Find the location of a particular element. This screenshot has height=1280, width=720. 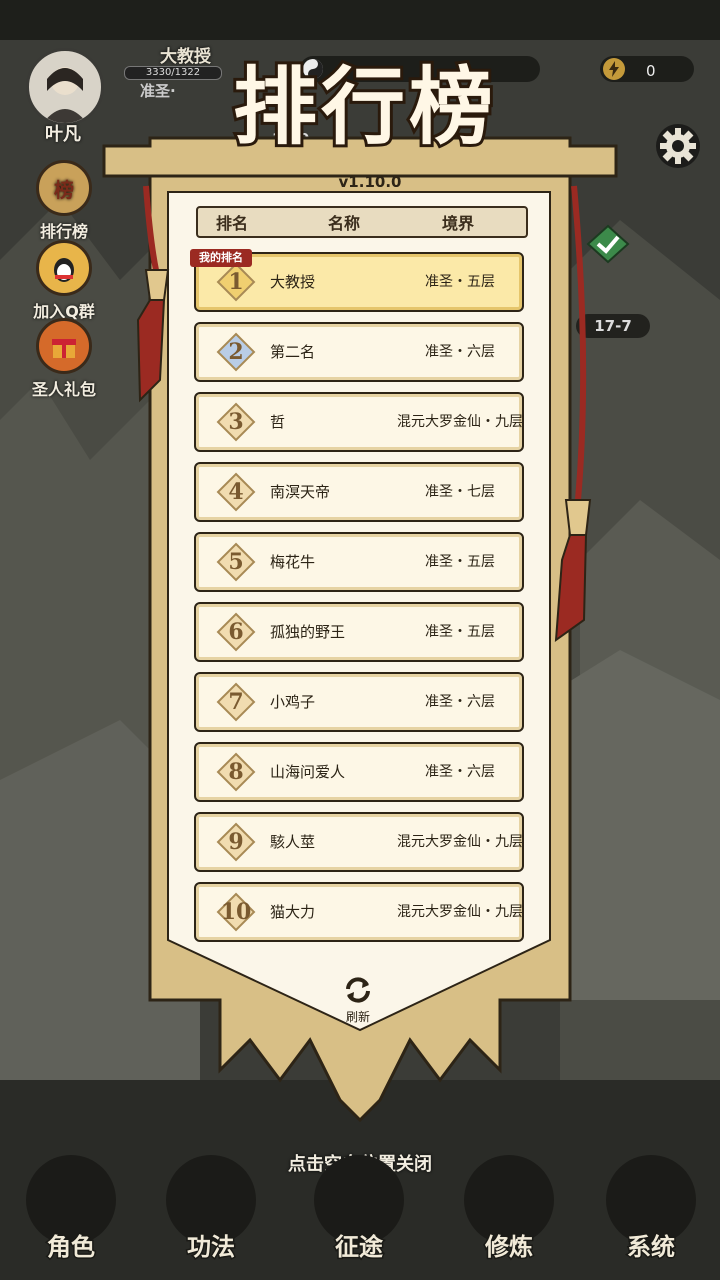

player-name-cell: 哲 is located at coordinates (278, 422).